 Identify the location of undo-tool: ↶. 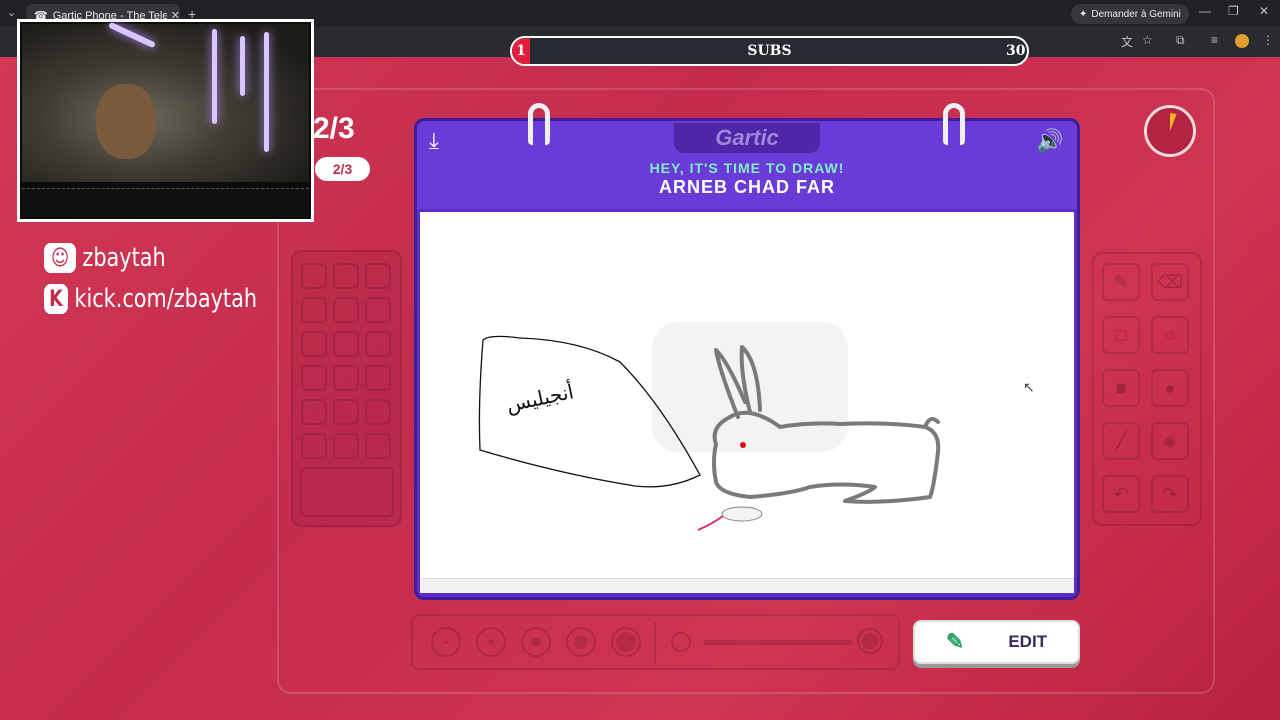
(1121, 494).